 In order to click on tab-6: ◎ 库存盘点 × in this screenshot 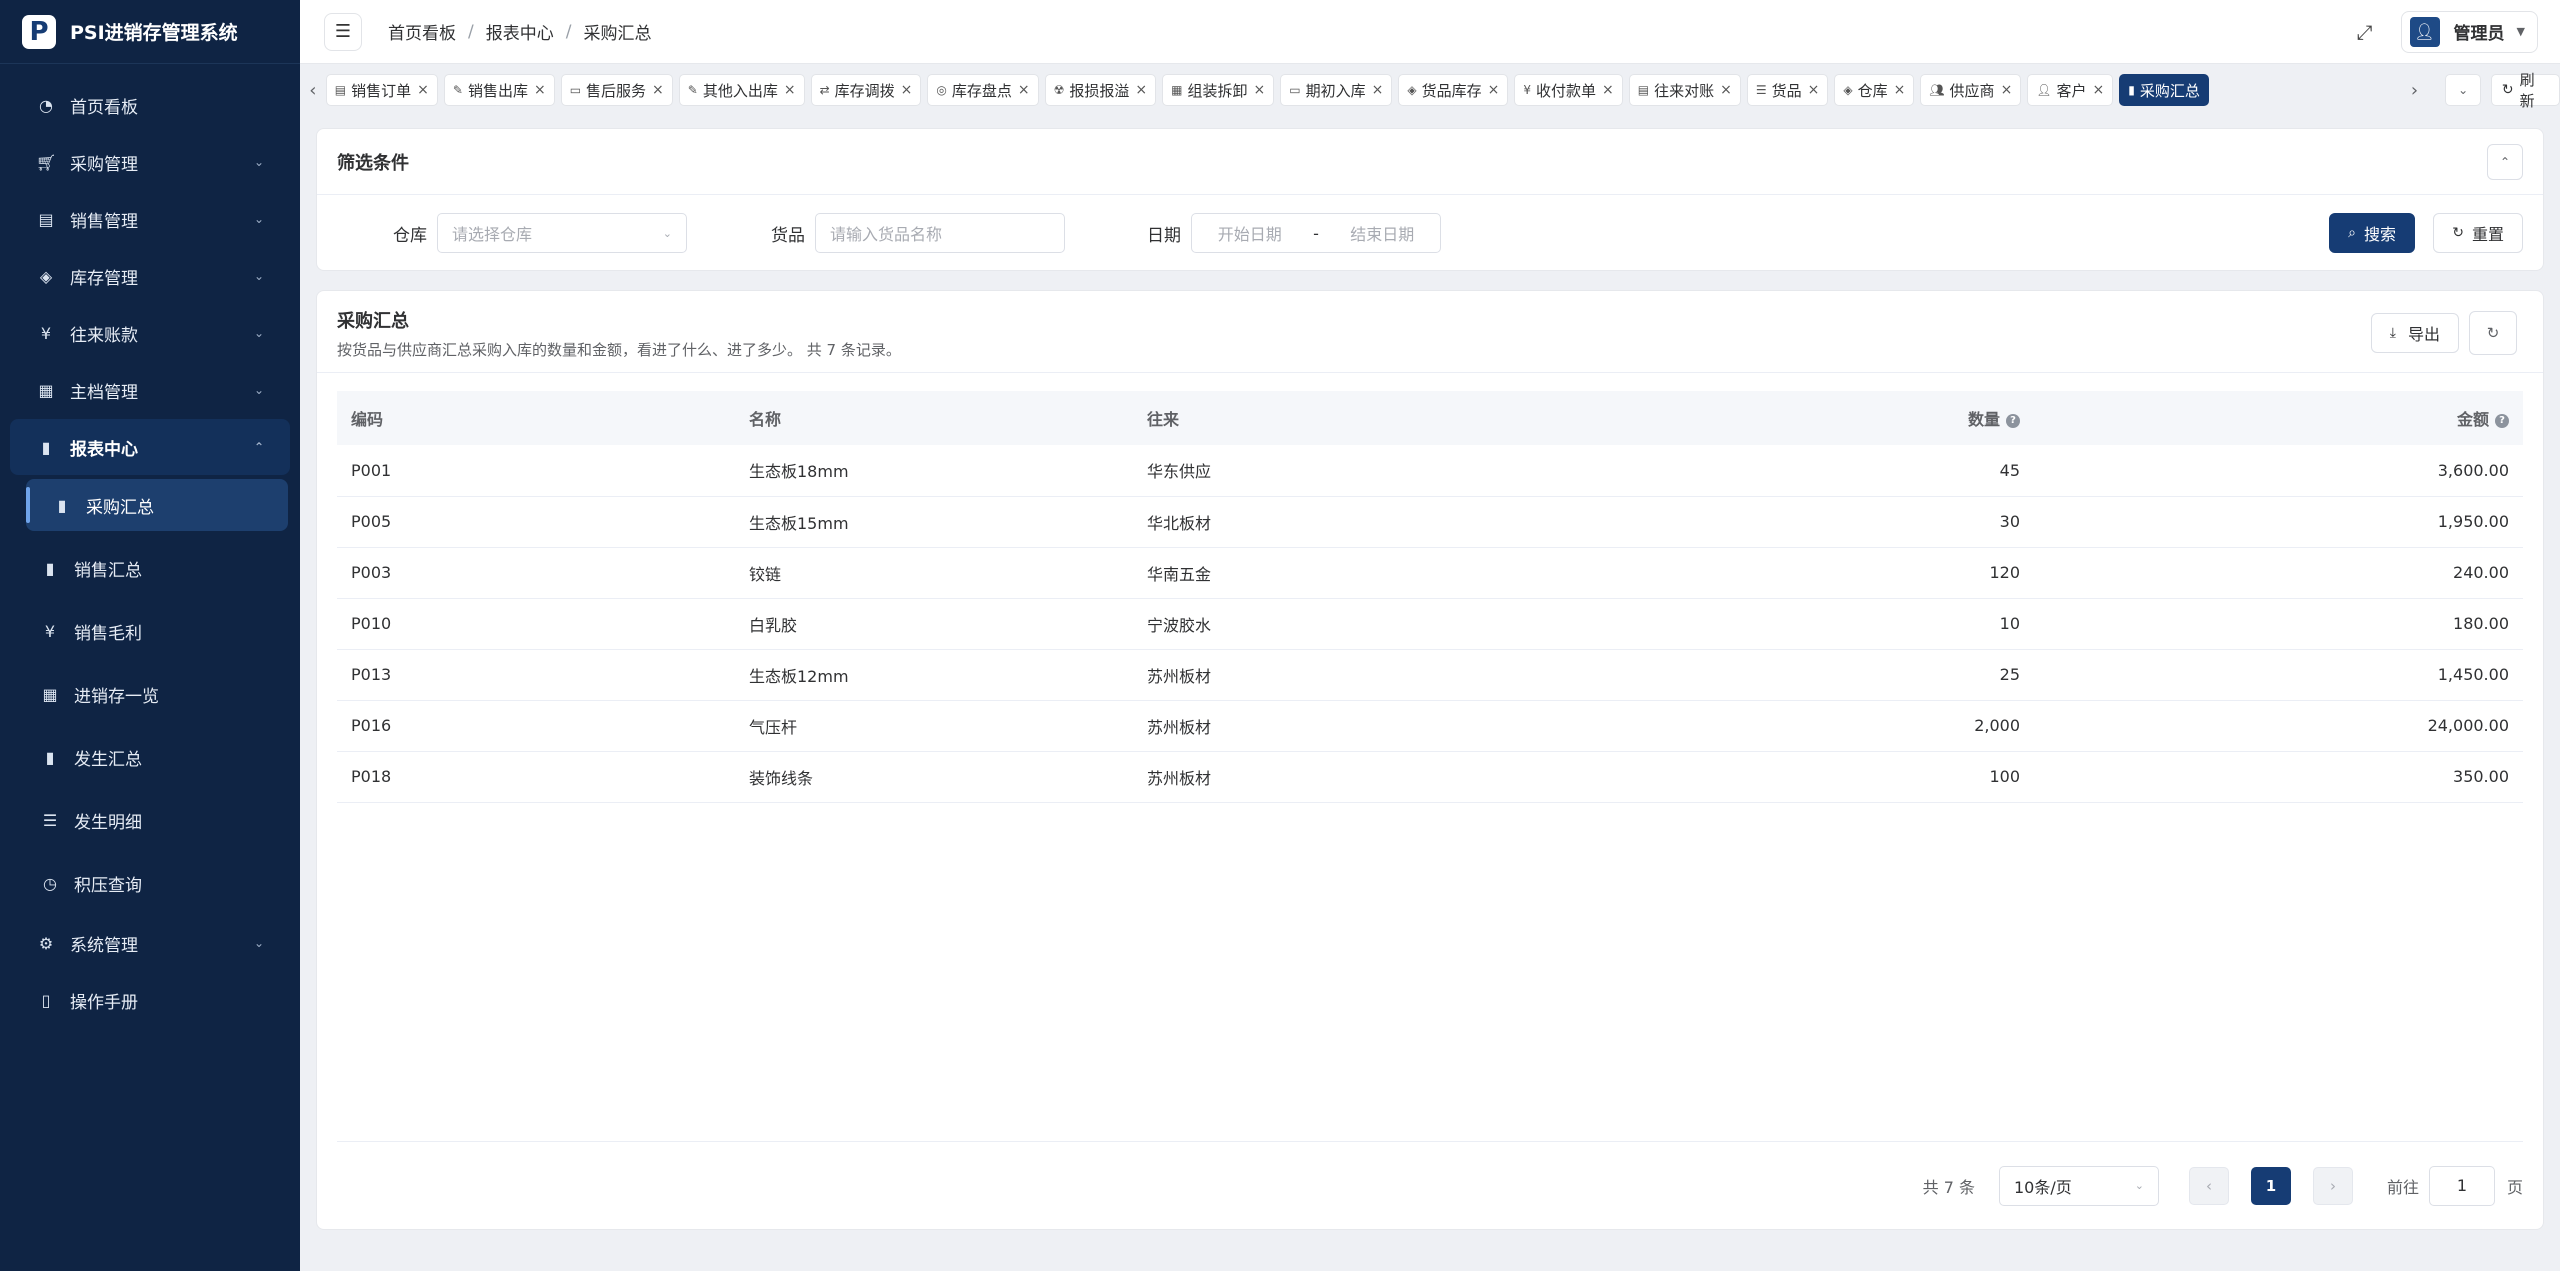, I will do `click(983, 90)`.